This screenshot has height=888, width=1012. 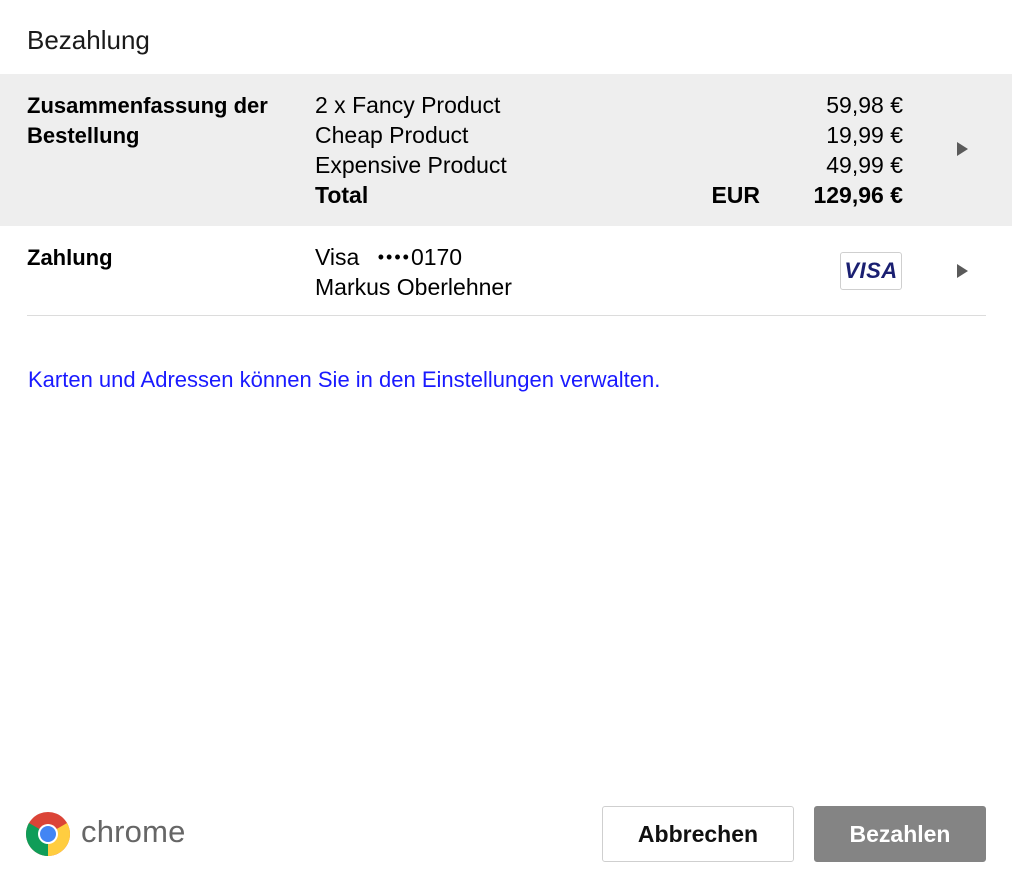 What do you see at coordinates (506, 315) in the screenshot?
I see `section-divider` at bounding box center [506, 315].